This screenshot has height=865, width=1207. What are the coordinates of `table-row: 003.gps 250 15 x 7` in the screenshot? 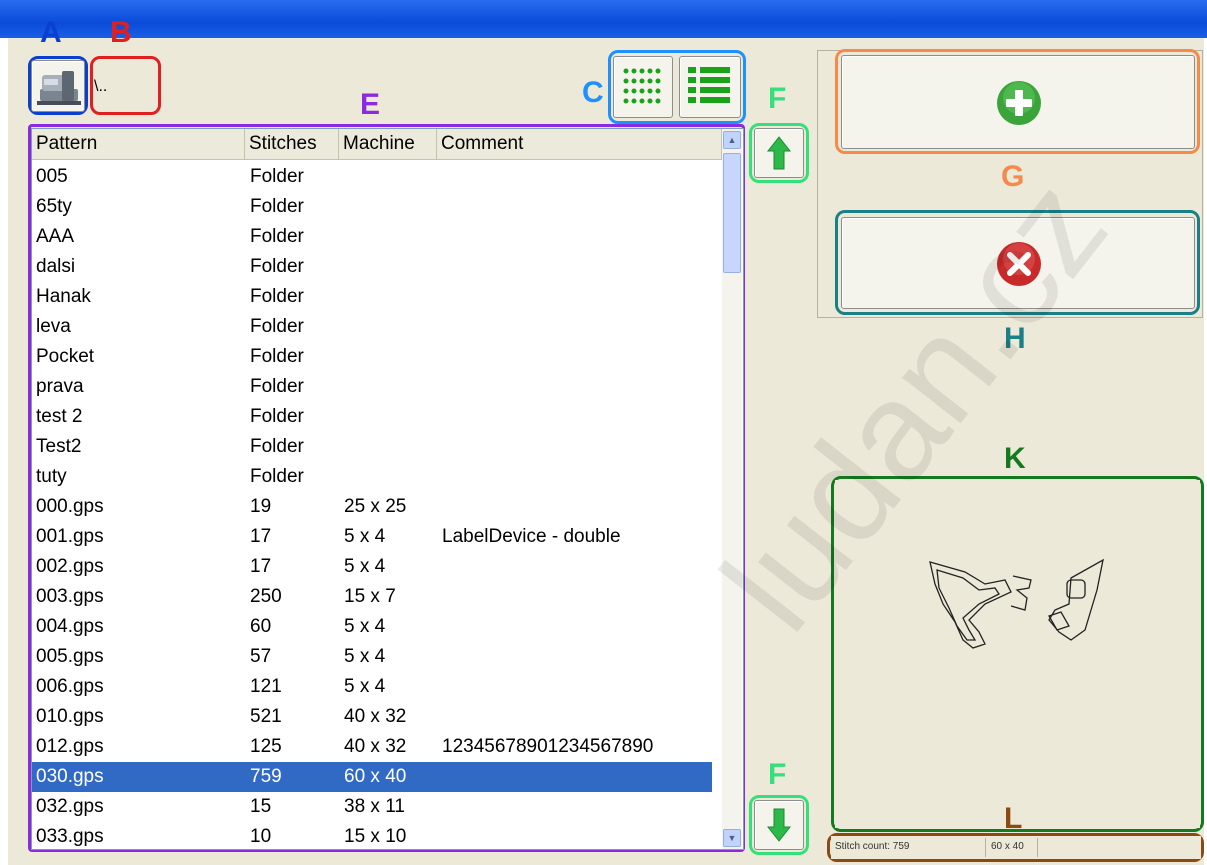 It's located at (372, 597).